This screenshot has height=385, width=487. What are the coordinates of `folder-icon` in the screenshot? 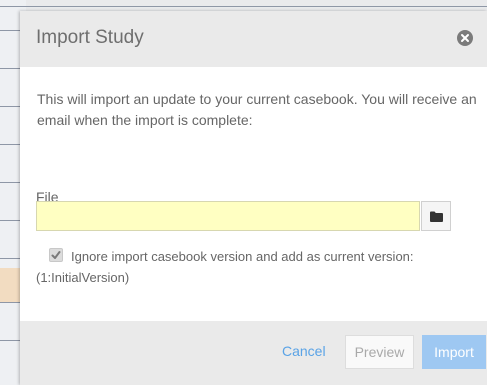 It's located at (436, 216).